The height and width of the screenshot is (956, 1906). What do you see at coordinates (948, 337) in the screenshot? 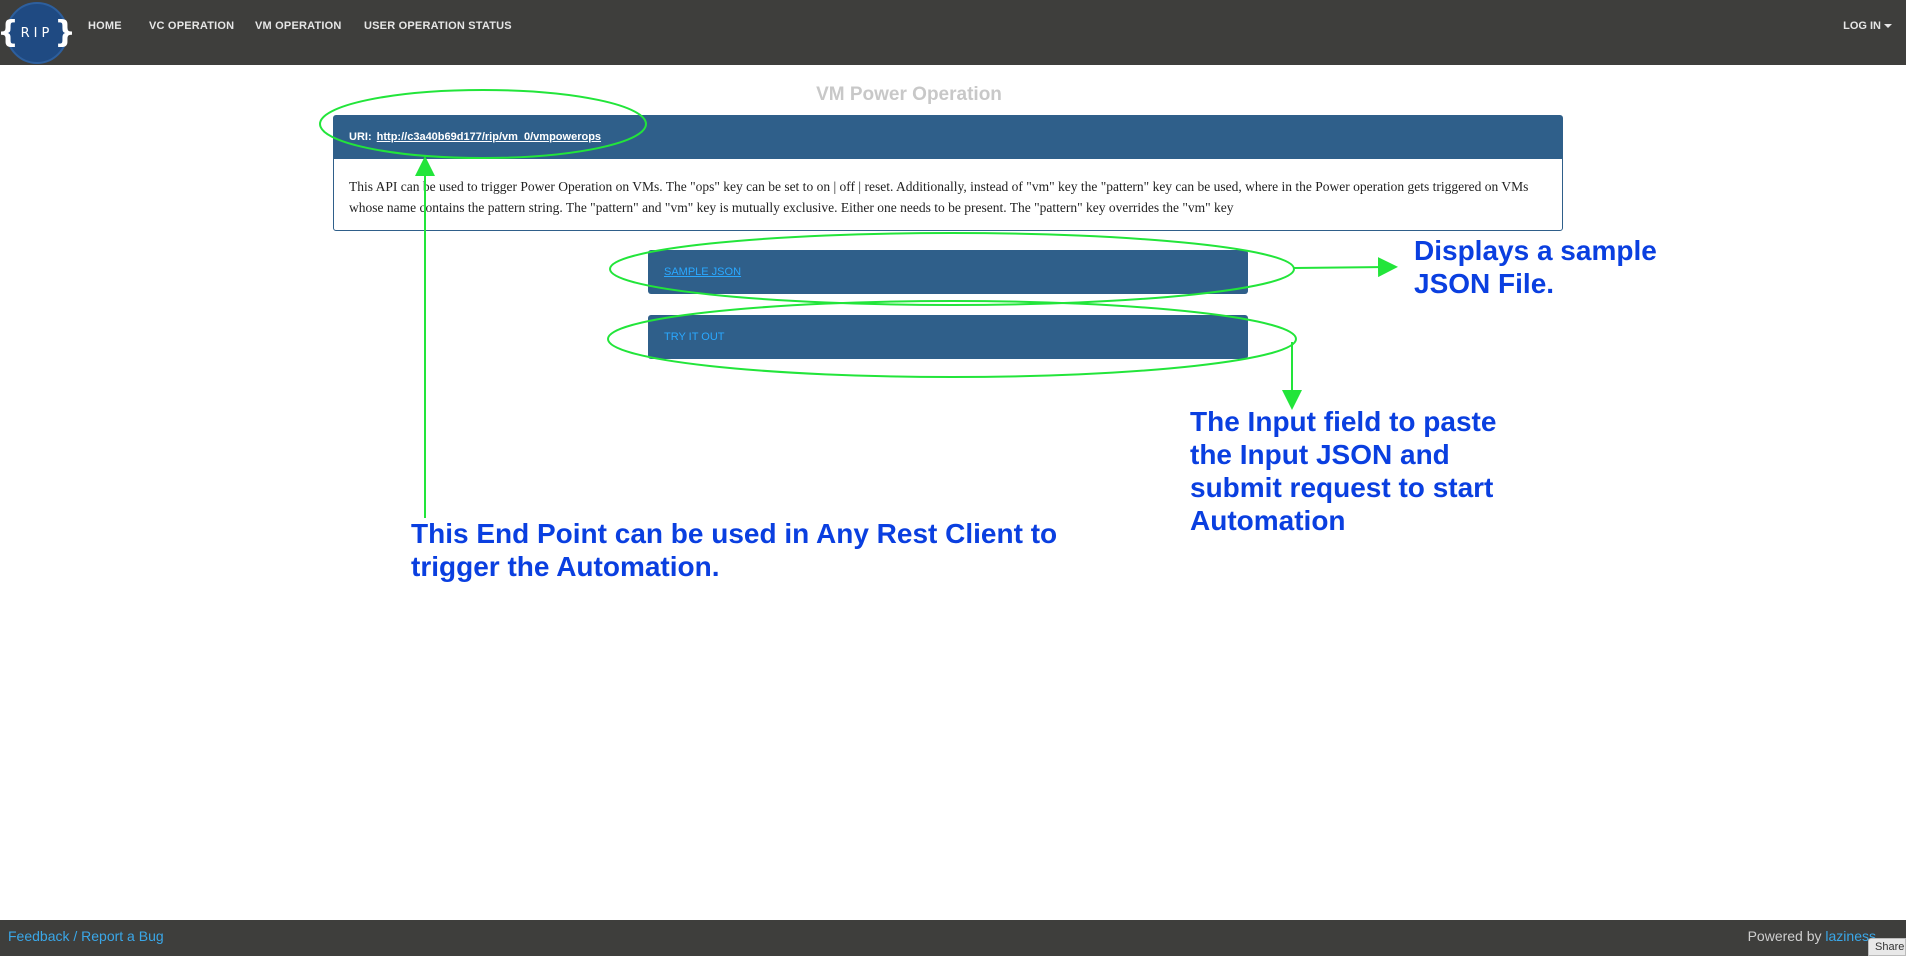
I see `try-it-out-panel: TRY IT OUT` at bounding box center [948, 337].